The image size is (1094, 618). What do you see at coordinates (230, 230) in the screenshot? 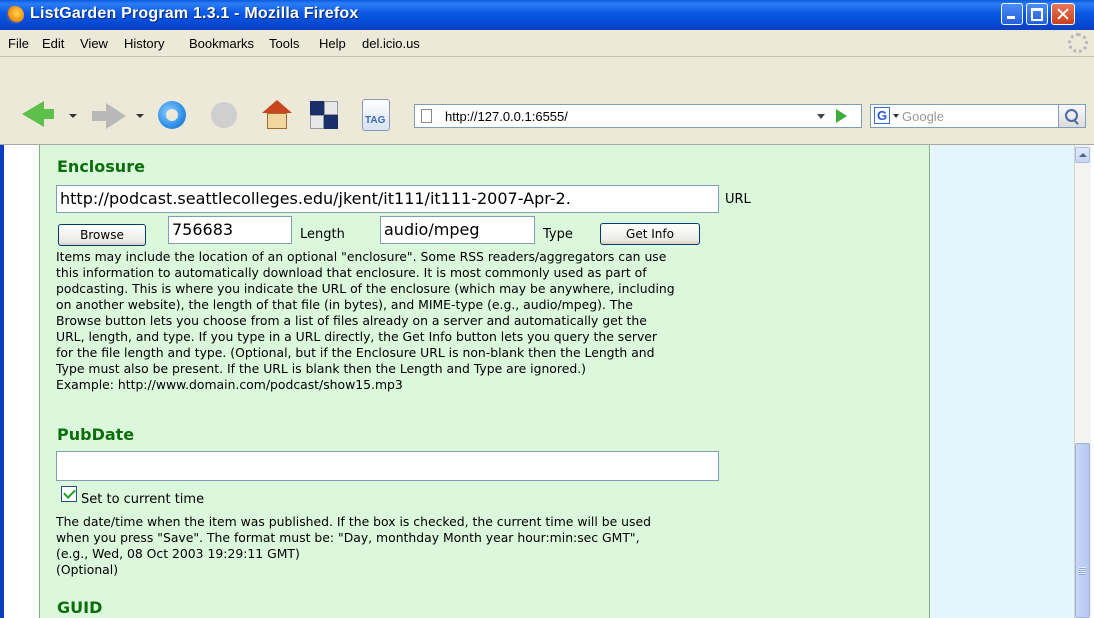
I see `length-field: 756683` at bounding box center [230, 230].